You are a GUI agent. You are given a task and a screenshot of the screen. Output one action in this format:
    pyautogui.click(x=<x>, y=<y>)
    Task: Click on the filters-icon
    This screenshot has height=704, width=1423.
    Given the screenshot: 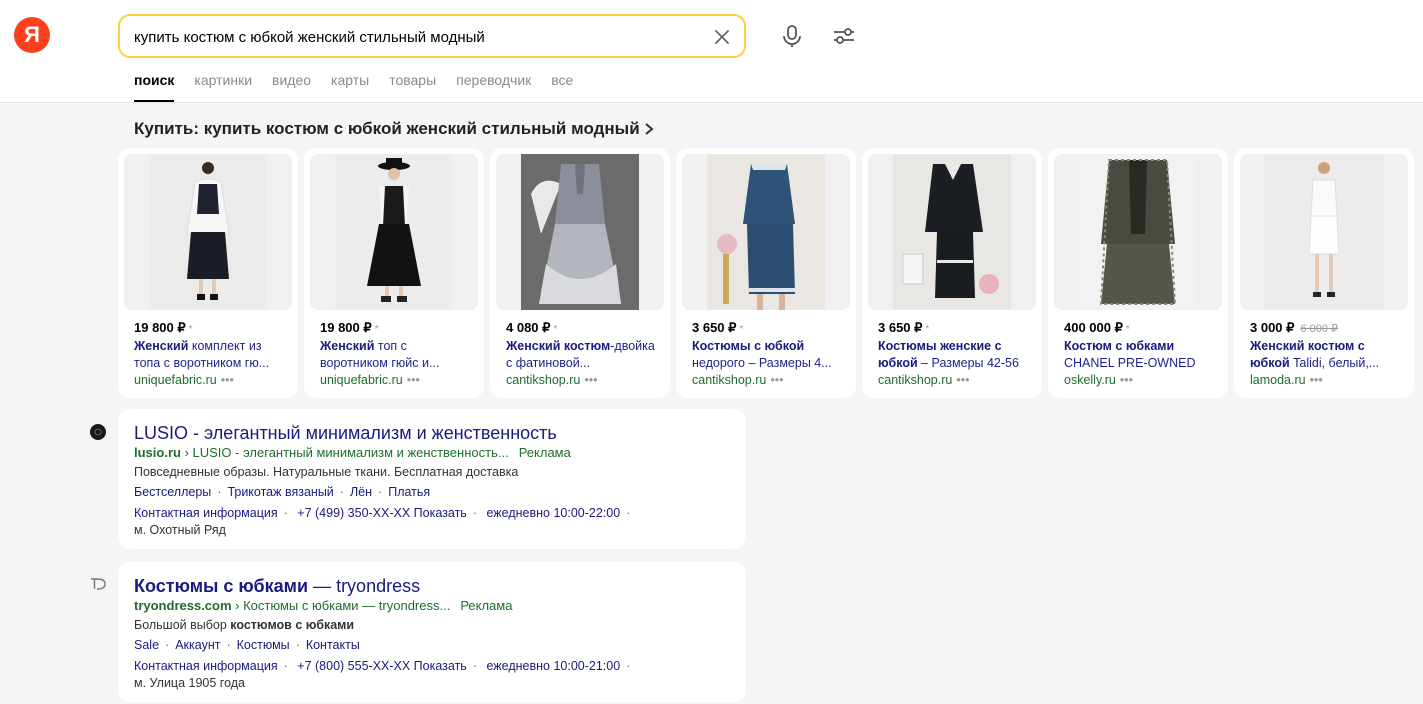 What is the action you would take?
    pyautogui.click(x=844, y=36)
    